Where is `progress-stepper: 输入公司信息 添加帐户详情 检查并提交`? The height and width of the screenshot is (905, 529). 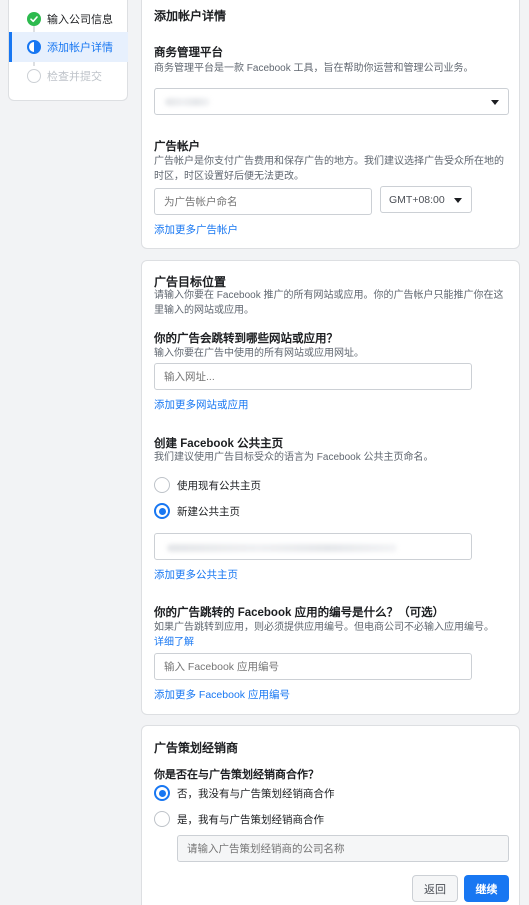 progress-stepper: 输入公司信息 添加帐户详情 检查并提交 is located at coordinates (68, 50).